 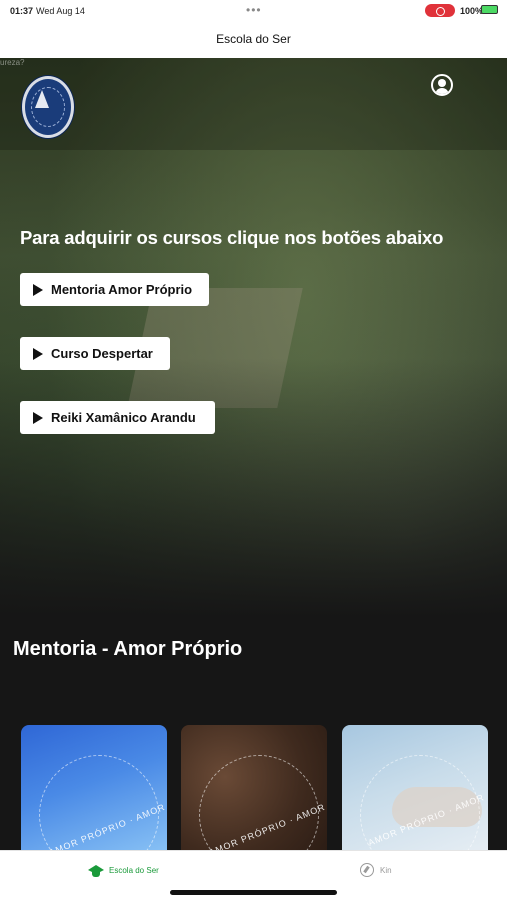 I want to click on battery-icon, so click(x=489, y=9).